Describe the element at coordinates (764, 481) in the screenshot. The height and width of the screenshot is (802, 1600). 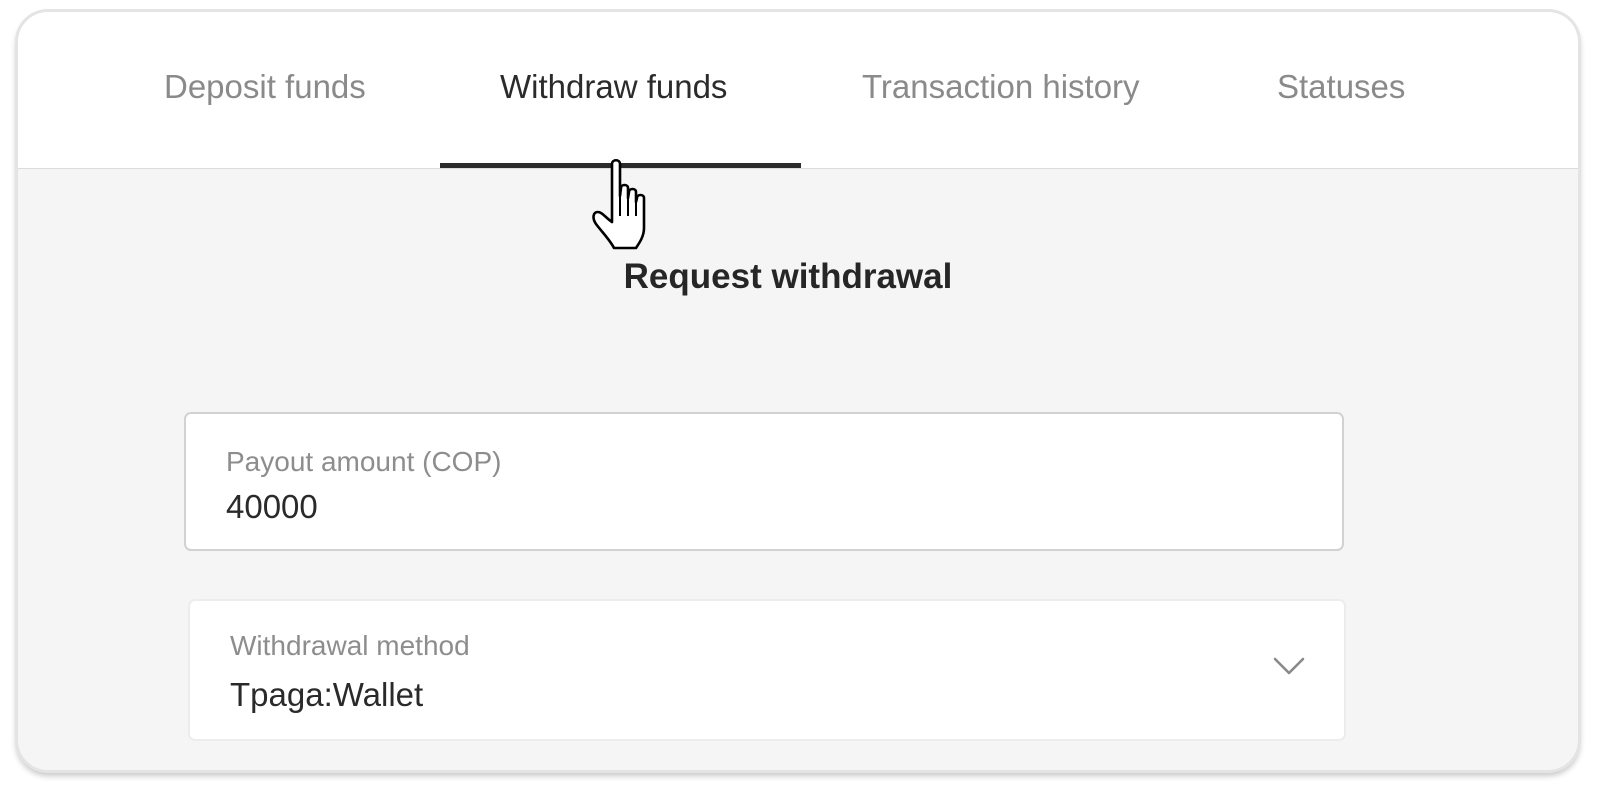
I see `payout-amount-field: Payout amount (COP) 40000` at that location.